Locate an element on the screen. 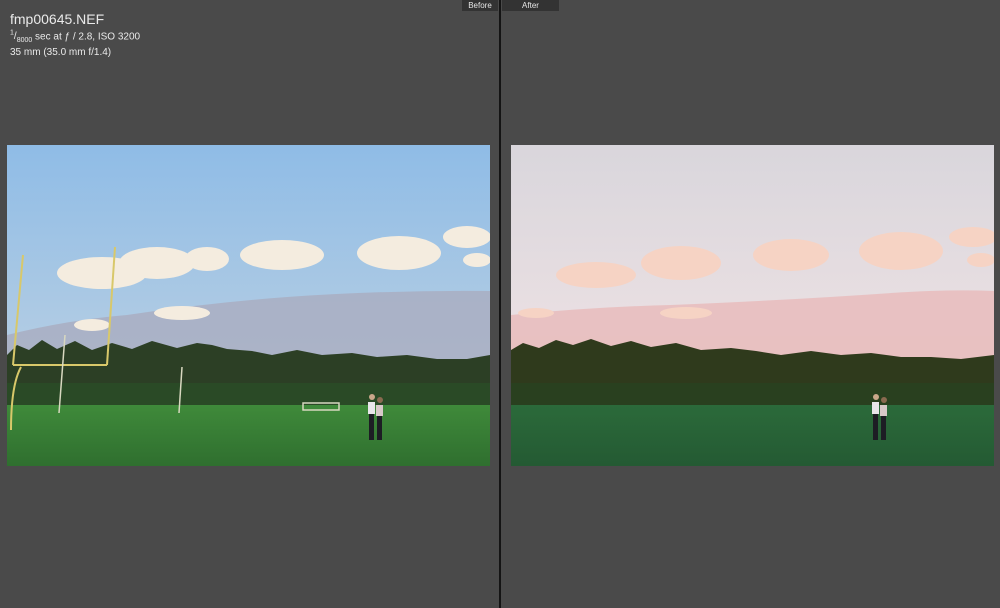 The image size is (1000, 608). exposure-info: 1/8000 sec at ƒ / 2.8, ISO 3200 is located at coordinates (75, 37).